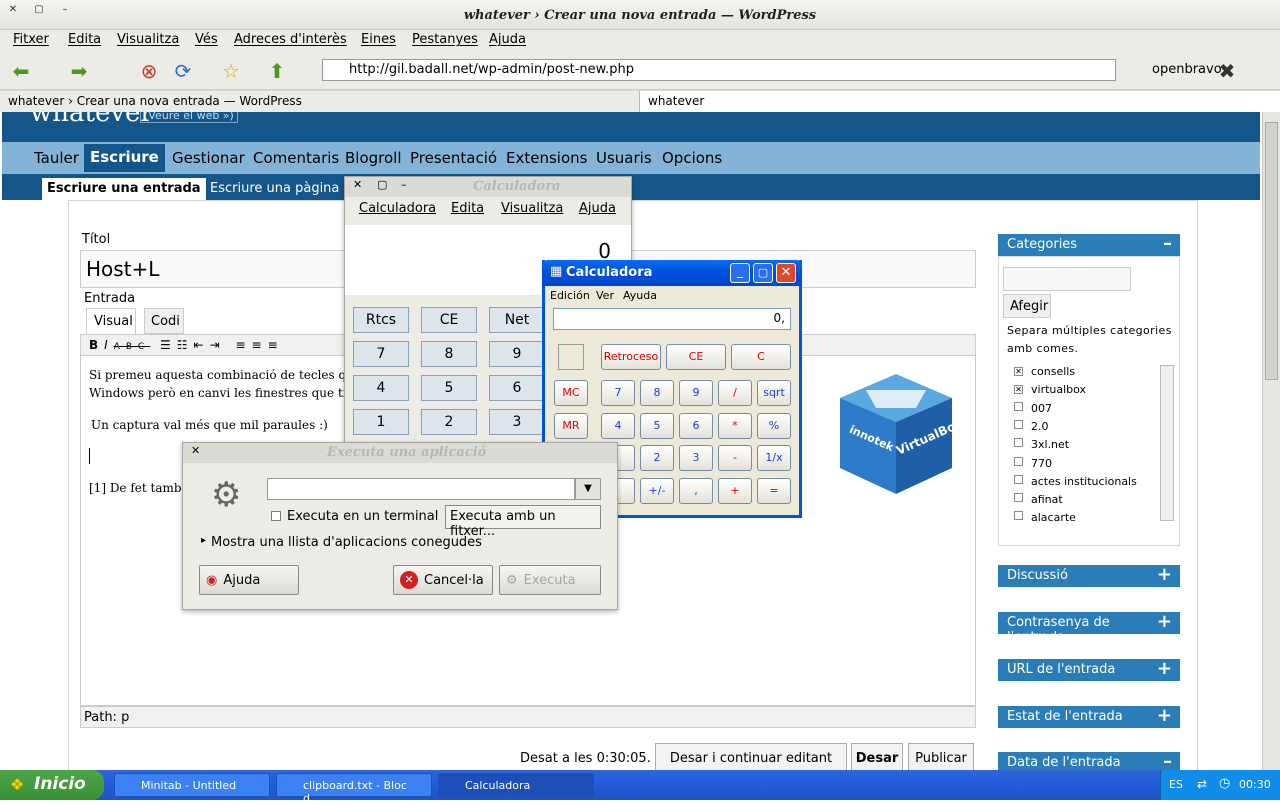 Image resolution: width=1280 pixels, height=805 pixels. I want to click on tab-other: whatever, so click(960, 101).